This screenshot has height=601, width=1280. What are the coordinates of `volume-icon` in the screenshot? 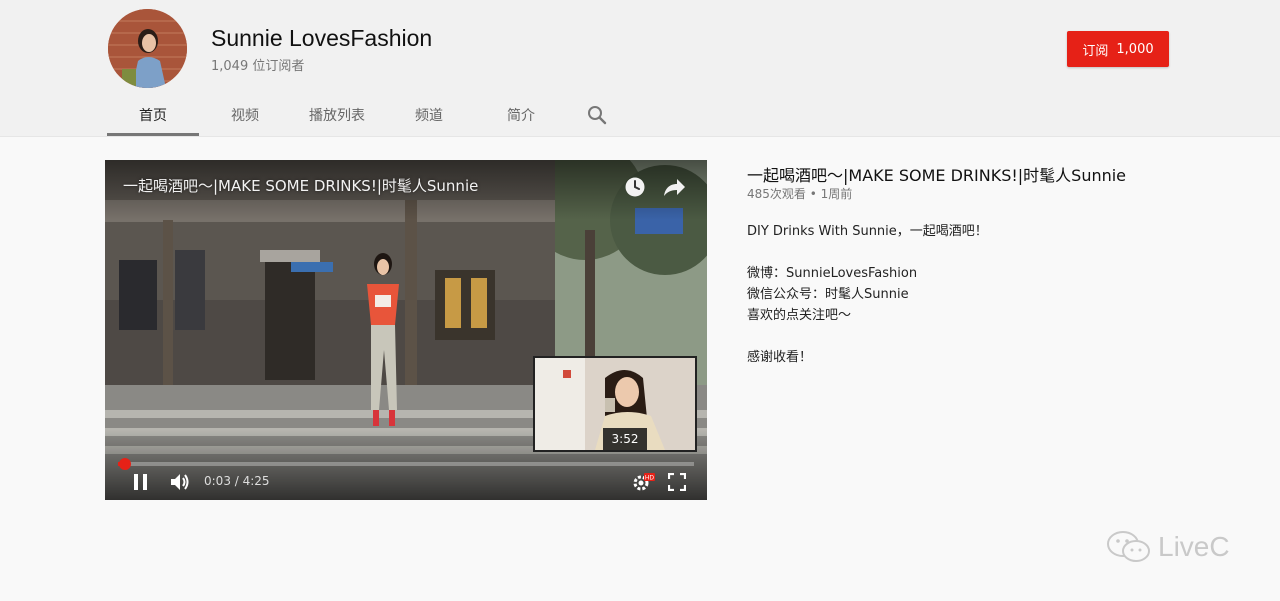 It's located at (180, 484).